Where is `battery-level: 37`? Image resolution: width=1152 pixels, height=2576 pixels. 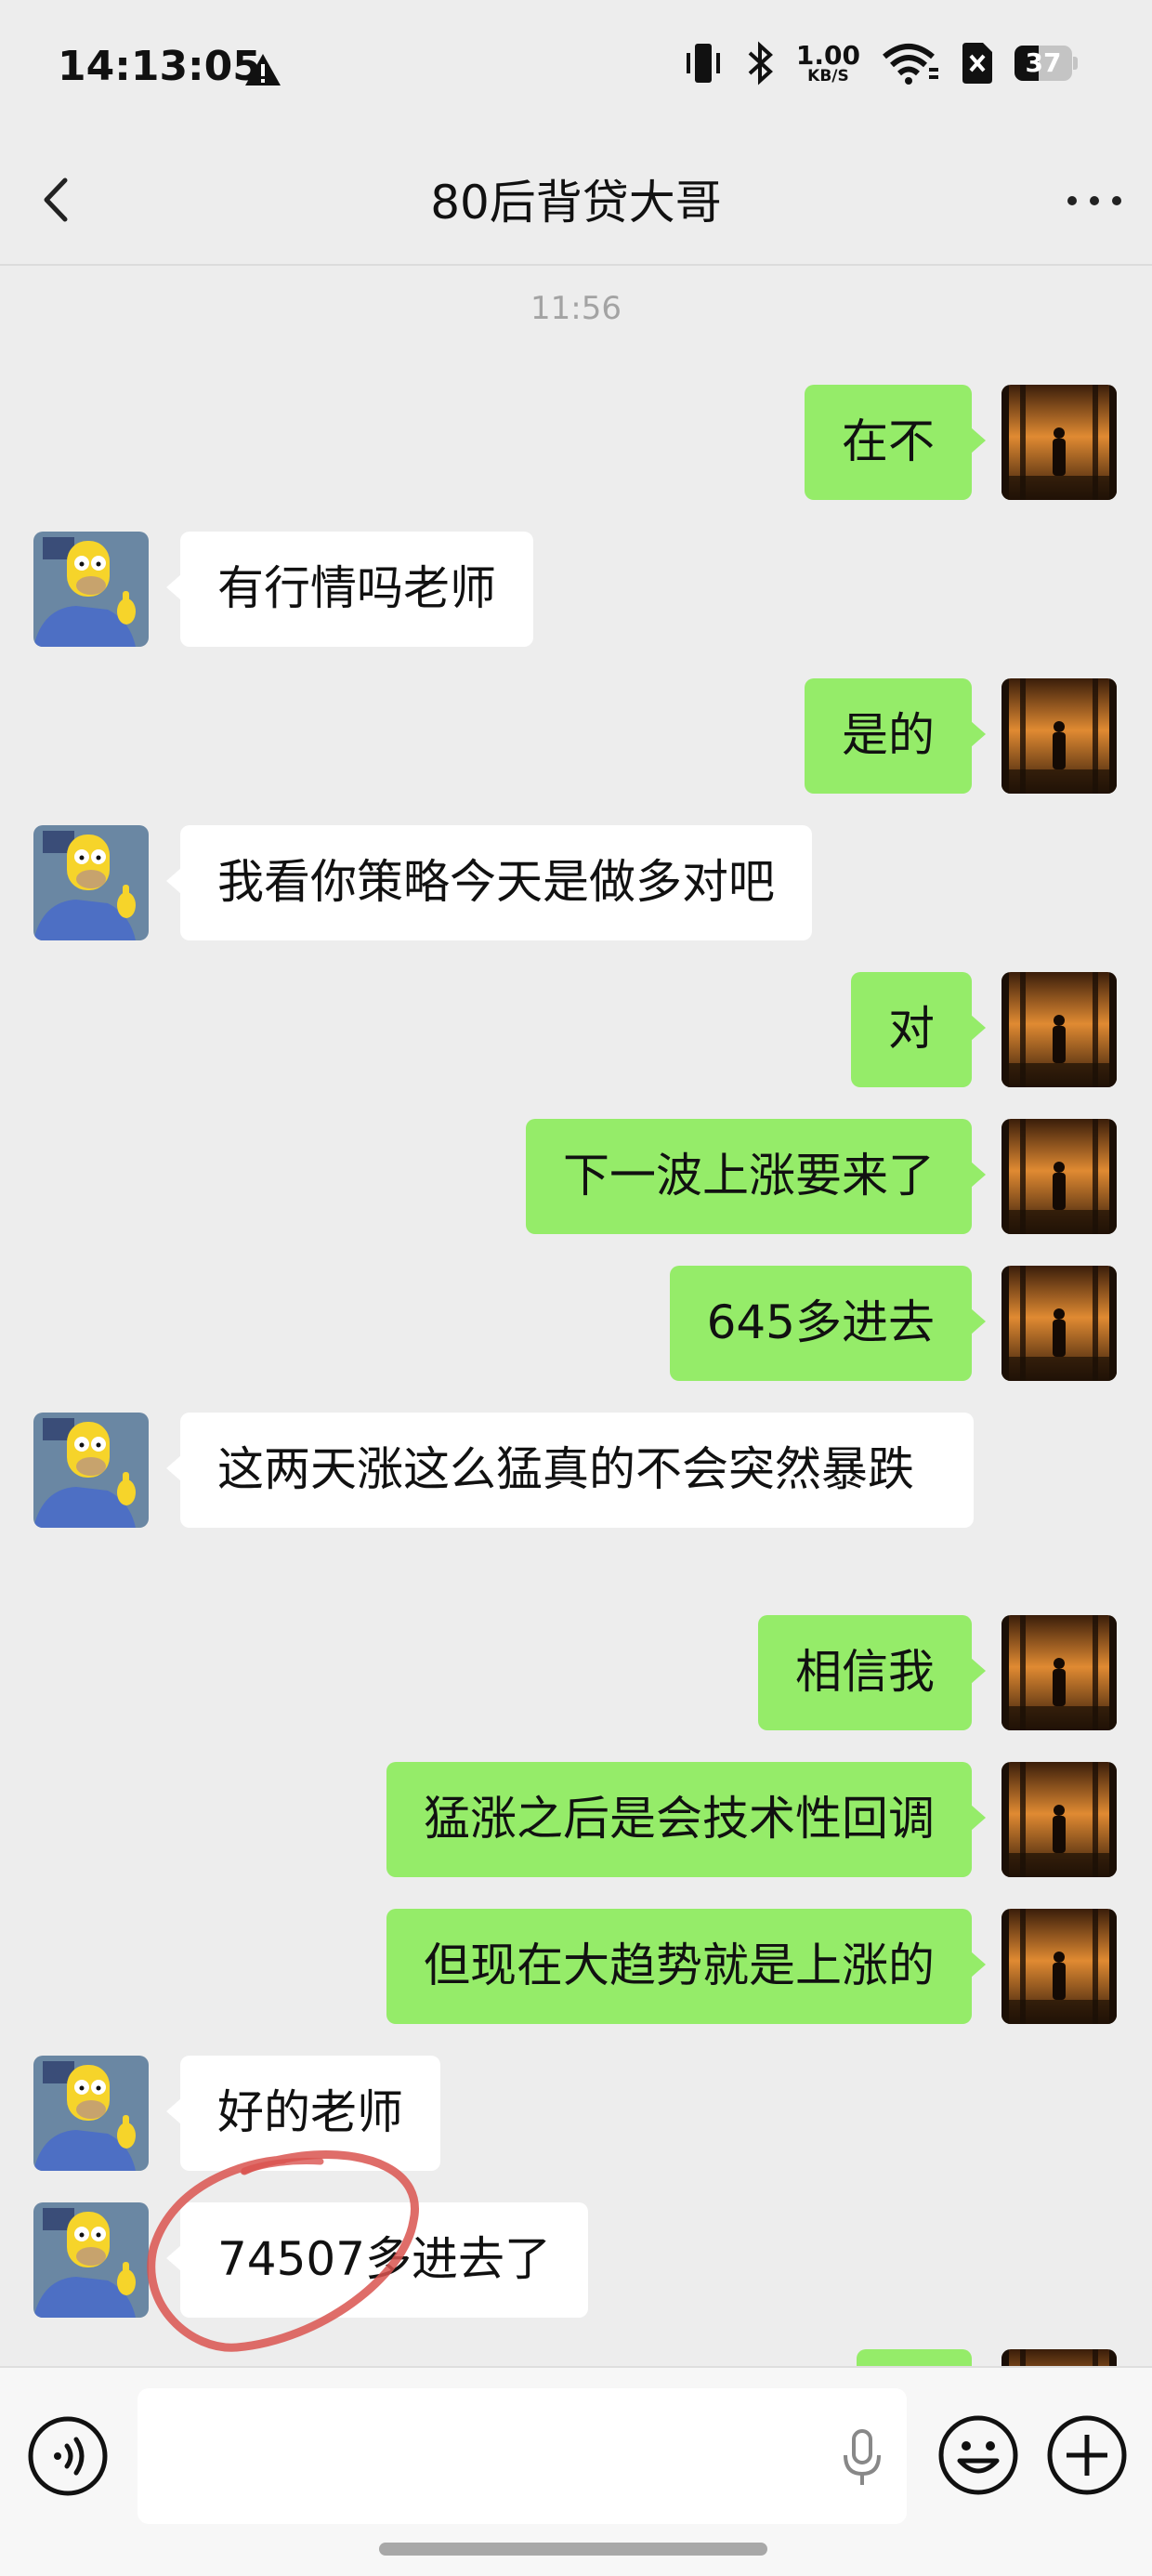
battery-level: 37 is located at coordinates (1043, 62).